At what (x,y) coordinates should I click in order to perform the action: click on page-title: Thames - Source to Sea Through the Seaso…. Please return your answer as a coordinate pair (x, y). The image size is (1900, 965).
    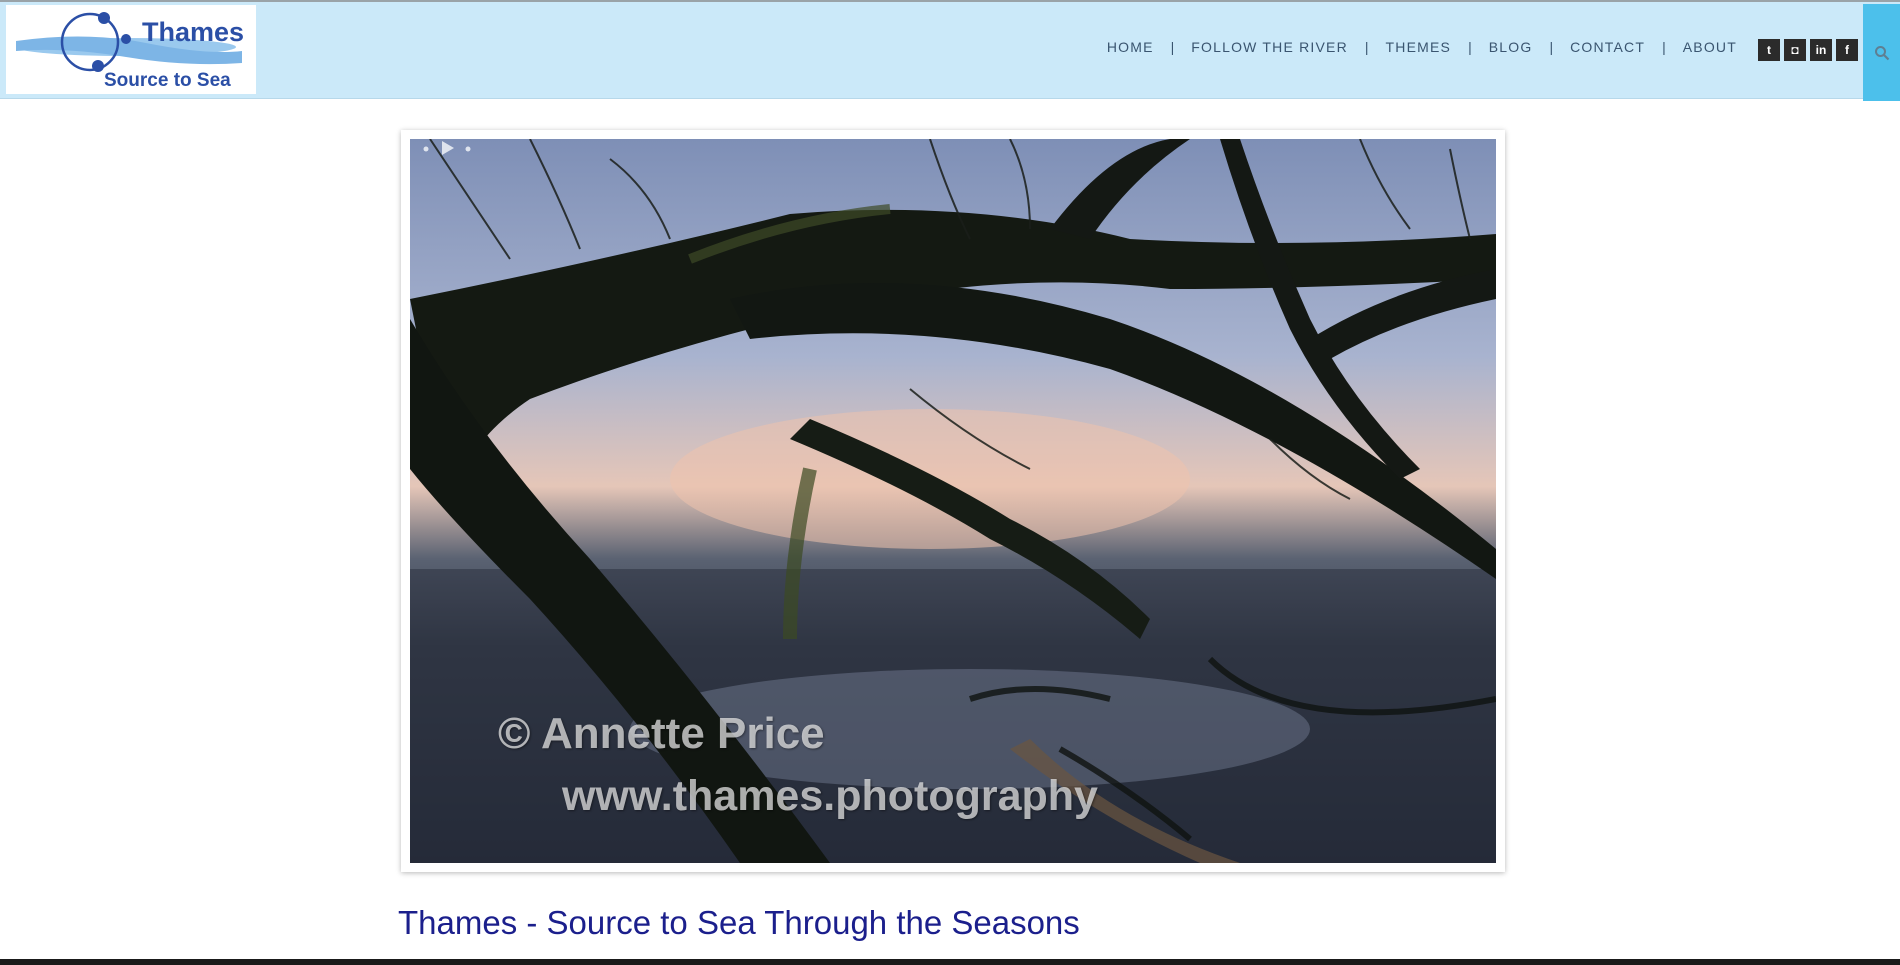
    Looking at the image, I should click on (739, 922).